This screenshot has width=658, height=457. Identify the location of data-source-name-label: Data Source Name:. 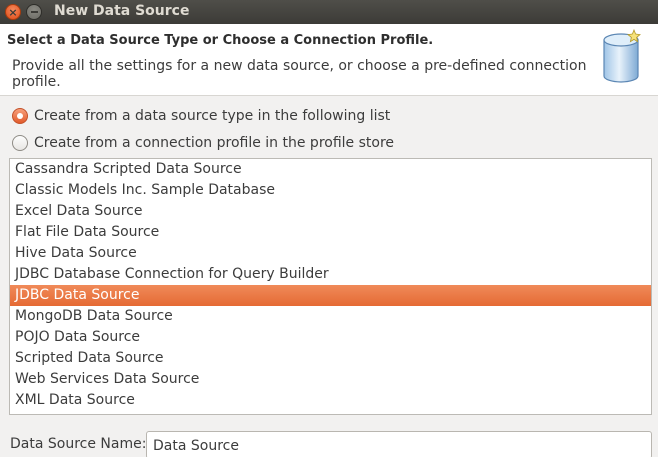
(78, 444).